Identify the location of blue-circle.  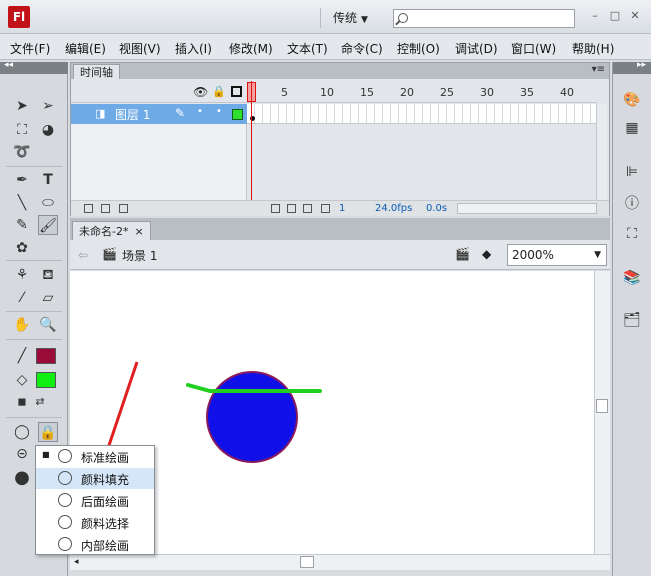
(252, 417).